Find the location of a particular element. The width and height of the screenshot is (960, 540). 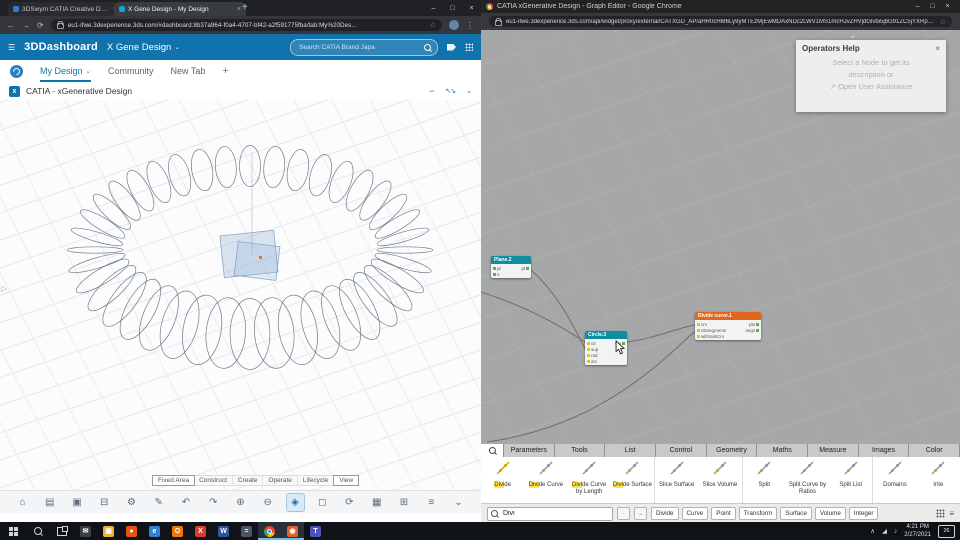

filter-pill-volume: Volume is located at coordinates (830, 513).